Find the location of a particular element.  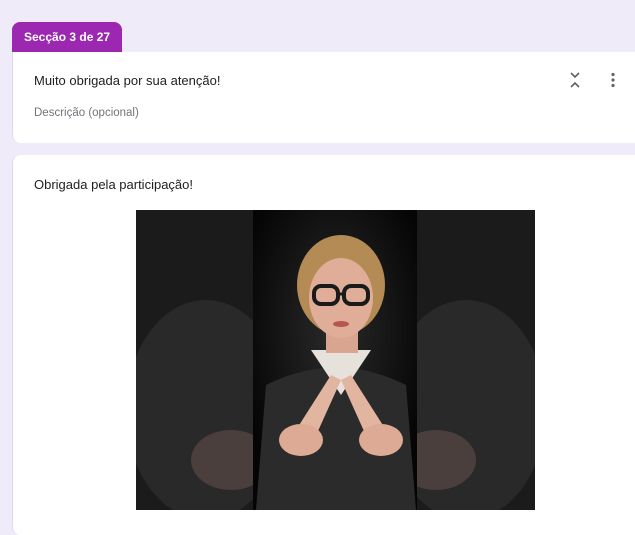

video-item-title: Obrigada pela participação! is located at coordinates (113, 184).